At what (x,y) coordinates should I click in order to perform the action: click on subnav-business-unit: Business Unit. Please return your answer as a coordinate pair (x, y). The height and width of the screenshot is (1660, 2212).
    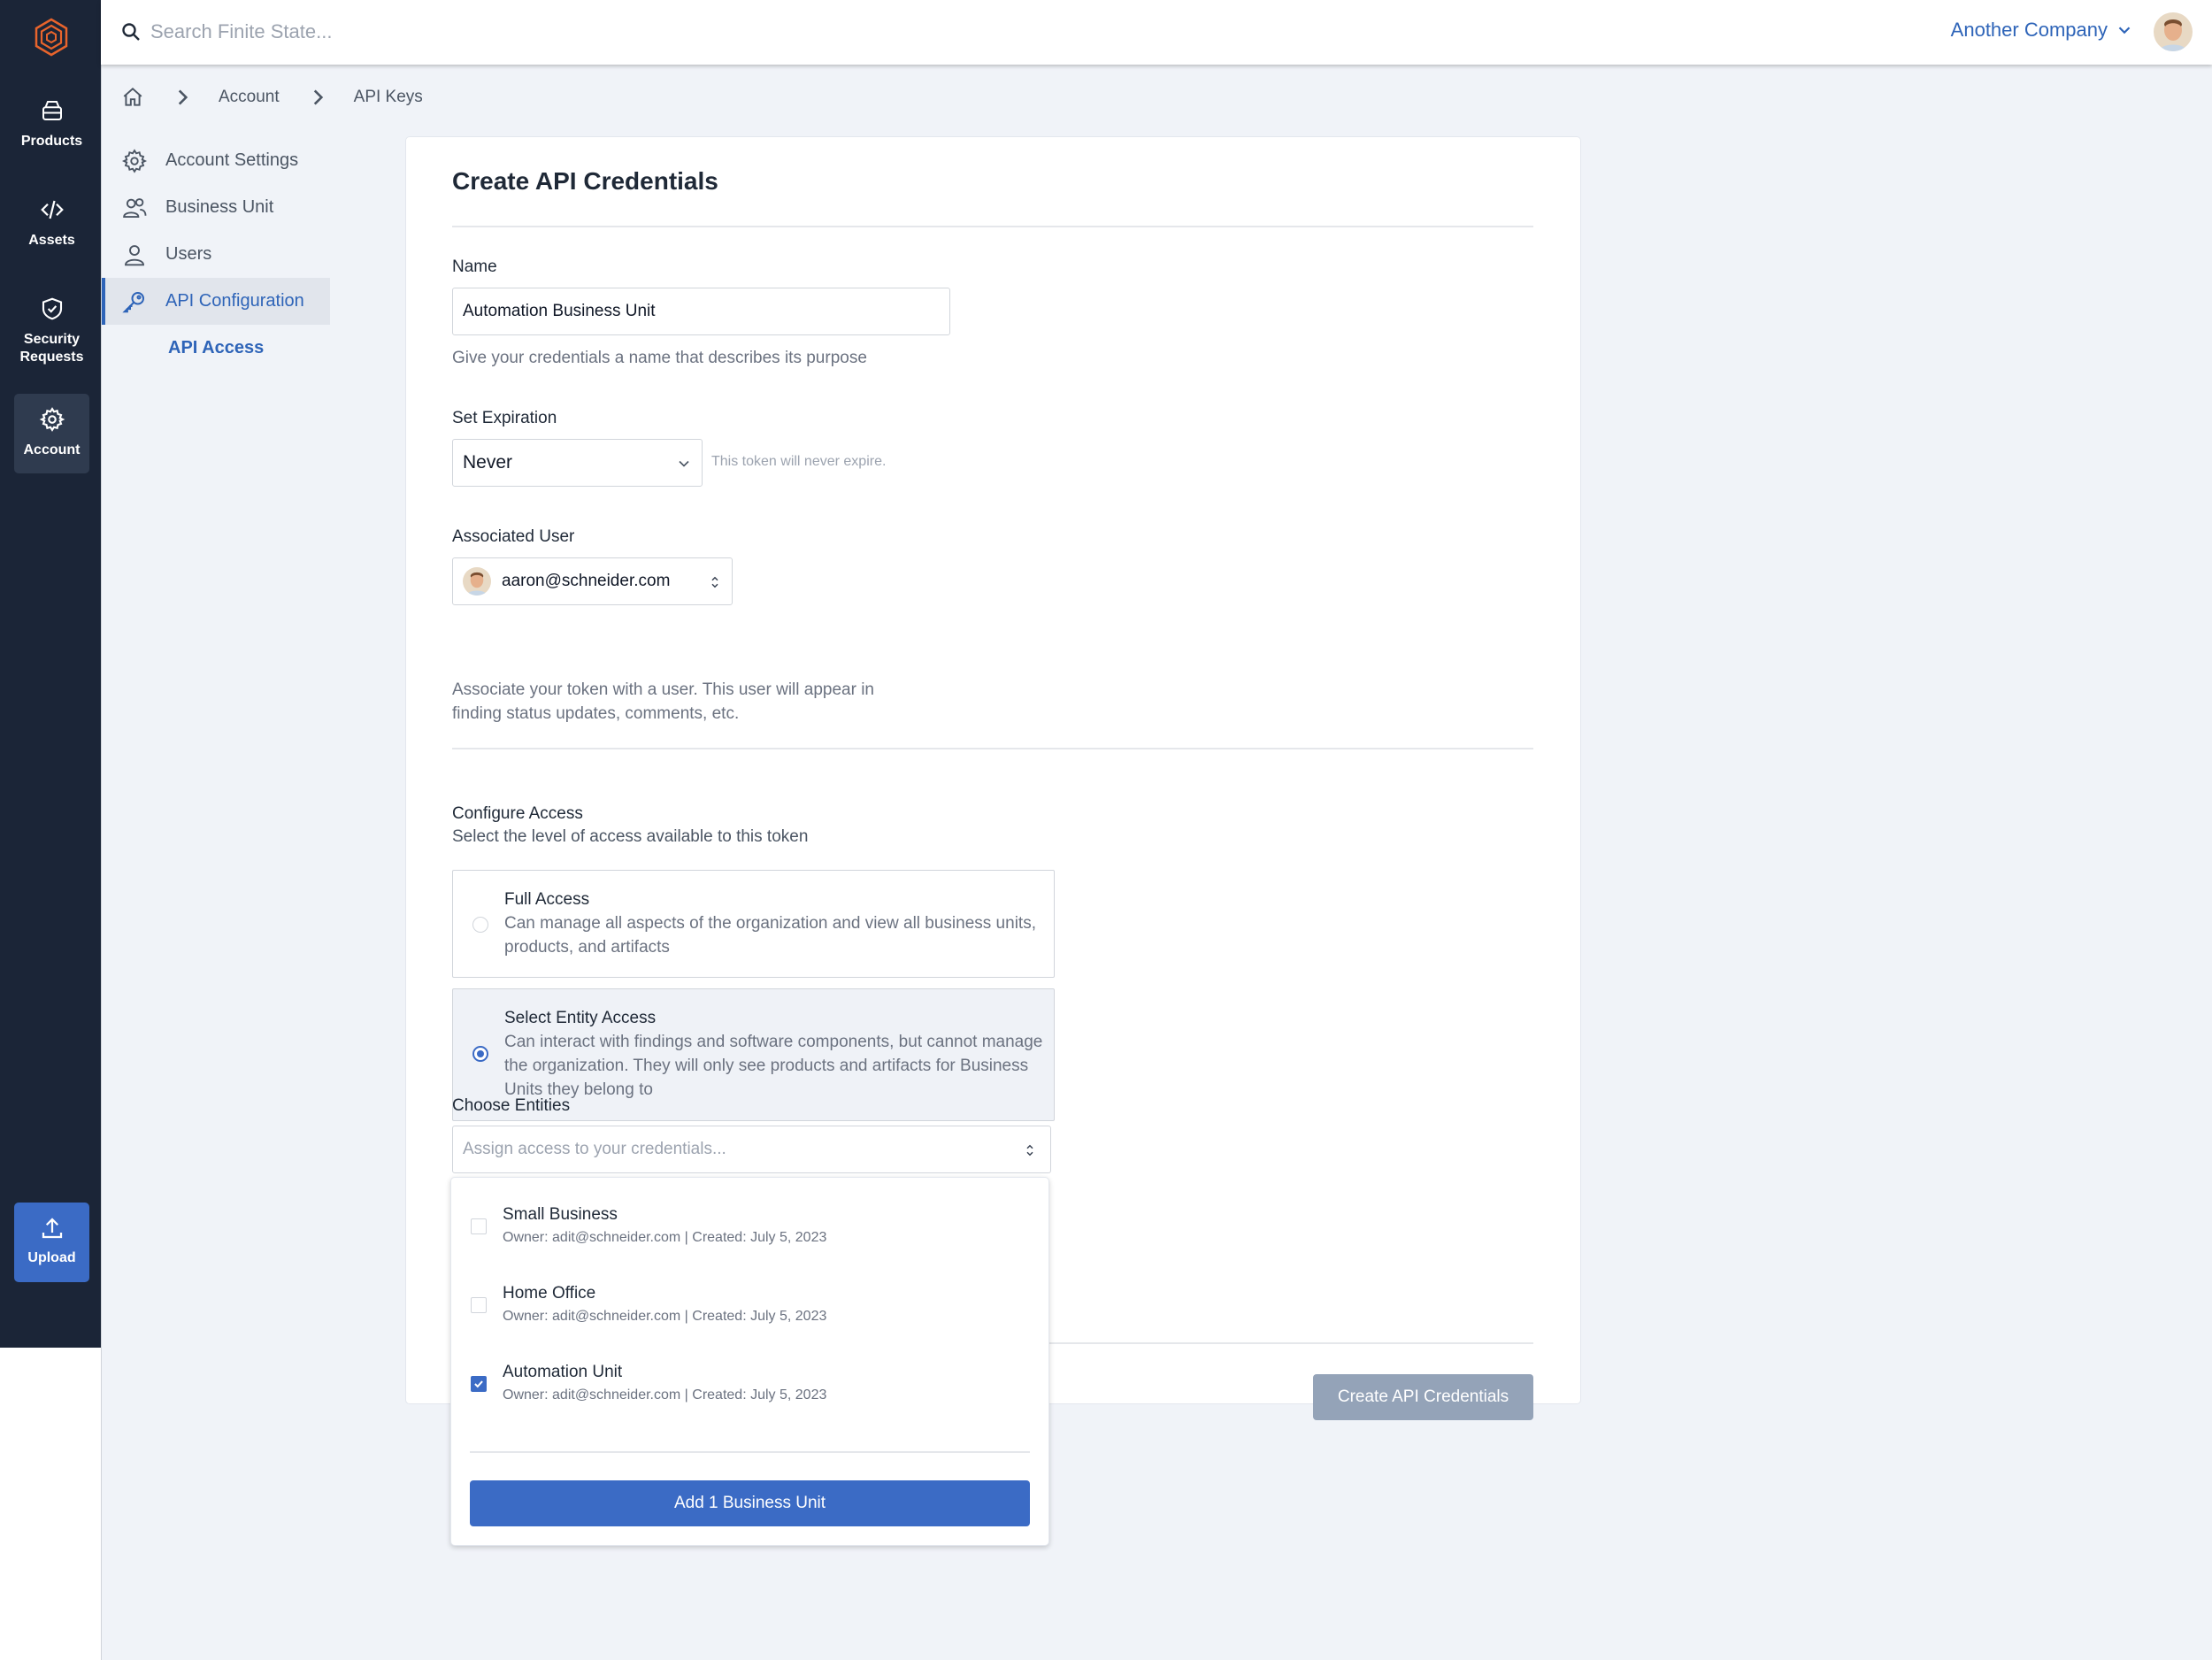
    Looking at the image, I should click on (216, 207).